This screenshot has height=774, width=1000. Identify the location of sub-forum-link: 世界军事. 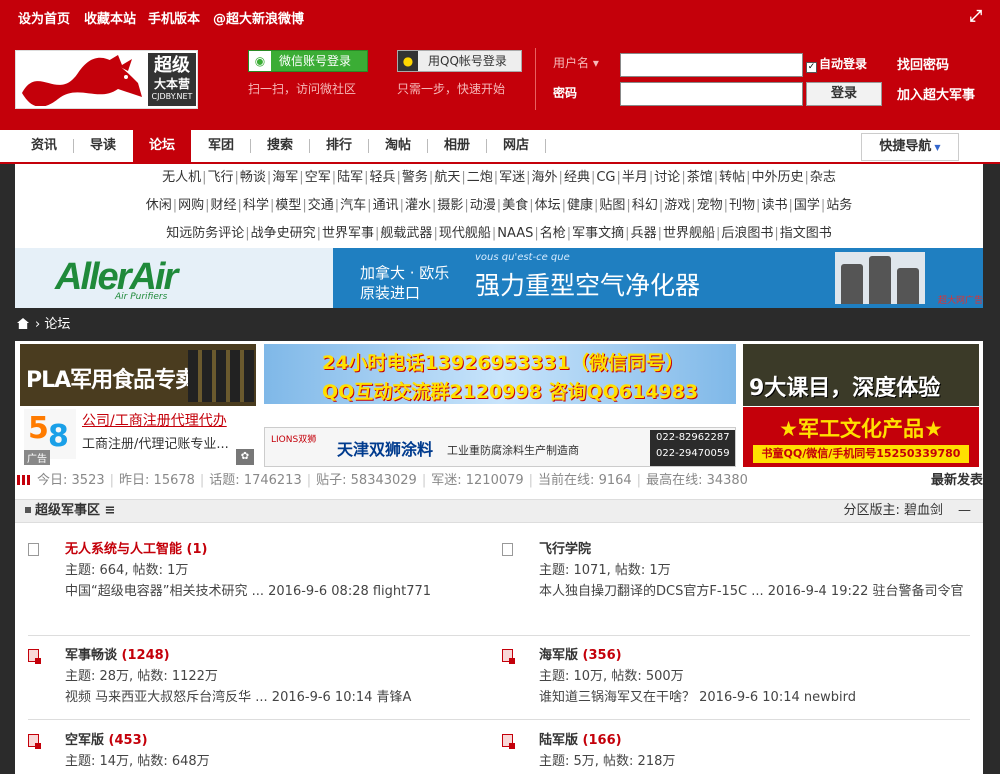
(348, 233).